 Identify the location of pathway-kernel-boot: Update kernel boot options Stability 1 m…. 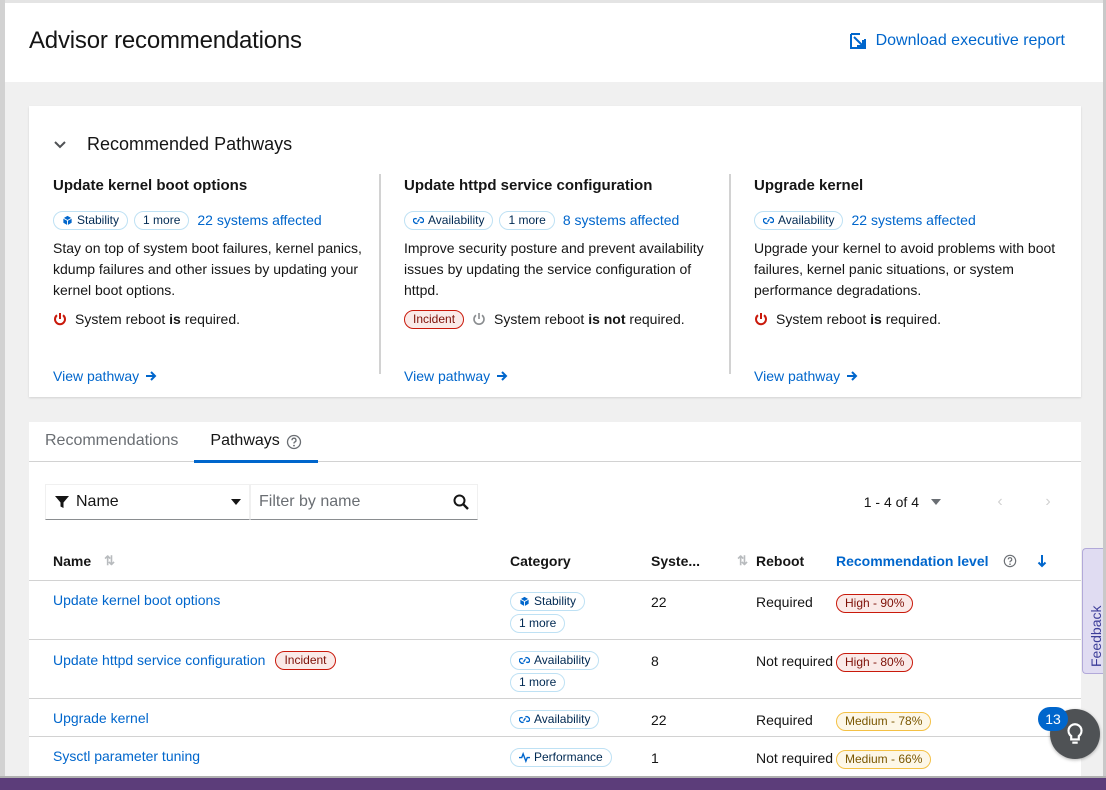
(216, 279).